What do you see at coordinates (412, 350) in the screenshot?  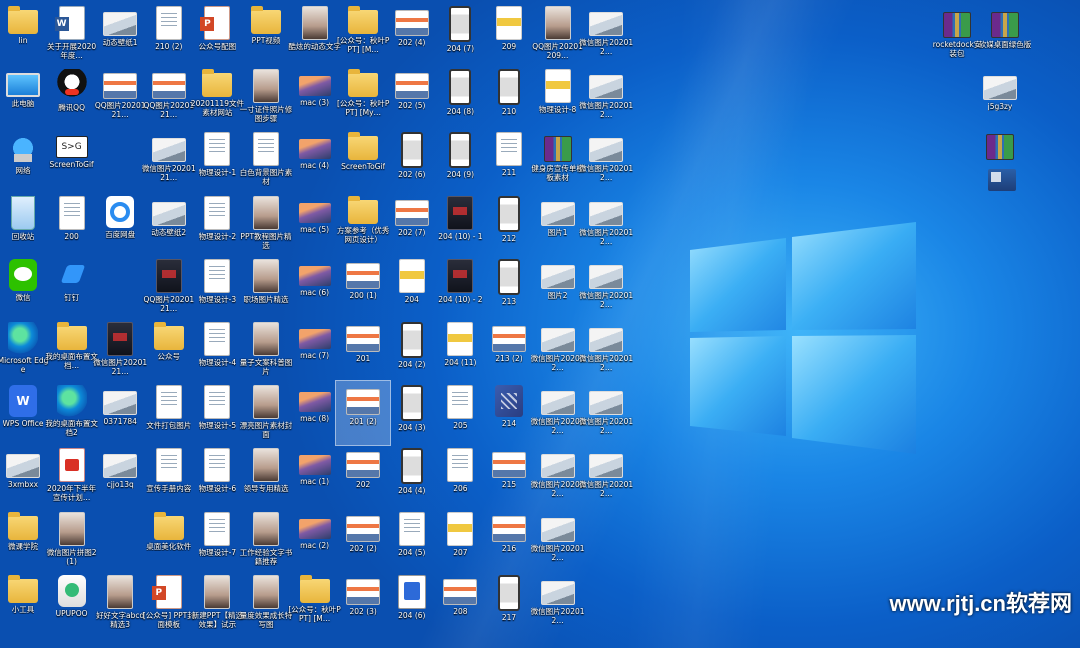 I see `desktop-icon: 204 (2)` at bounding box center [412, 350].